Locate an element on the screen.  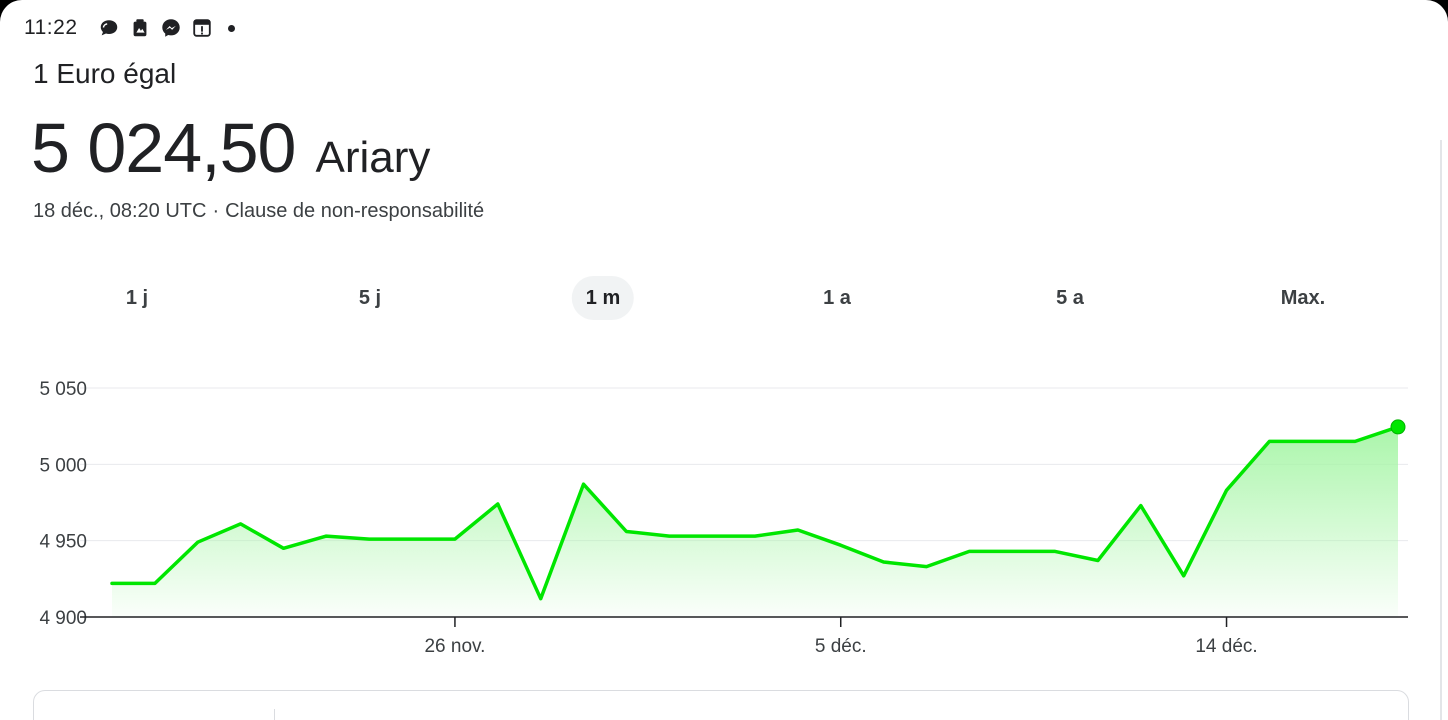
exchange-rate: 5 024,50 Ariary is located at coordinates (230, 148).